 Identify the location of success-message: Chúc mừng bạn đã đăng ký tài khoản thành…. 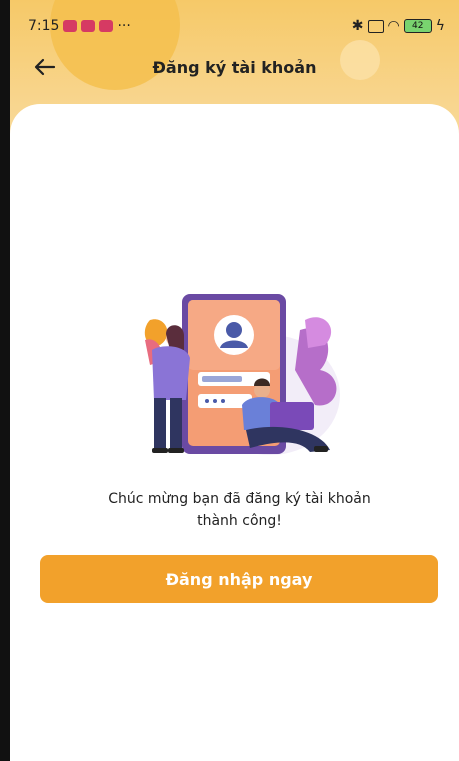
(239, 510).